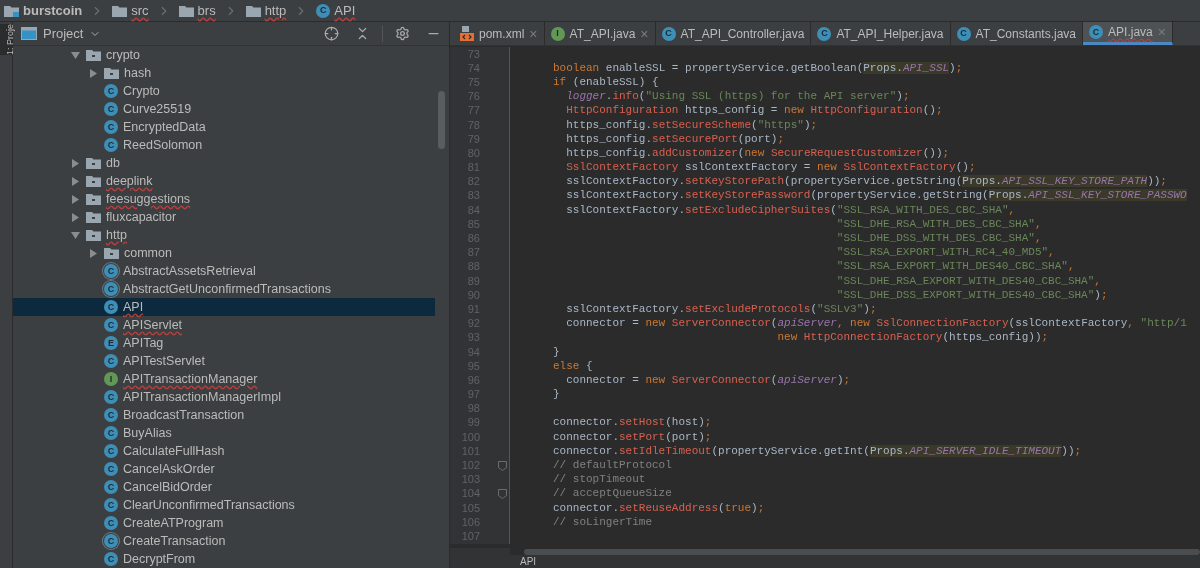 This screenshot has height=568, width=1200. What do you see at coordinates (224, 361) in the screenshot?
I see `tree-item: C APITestServlet` at bounding box center [224, 361].